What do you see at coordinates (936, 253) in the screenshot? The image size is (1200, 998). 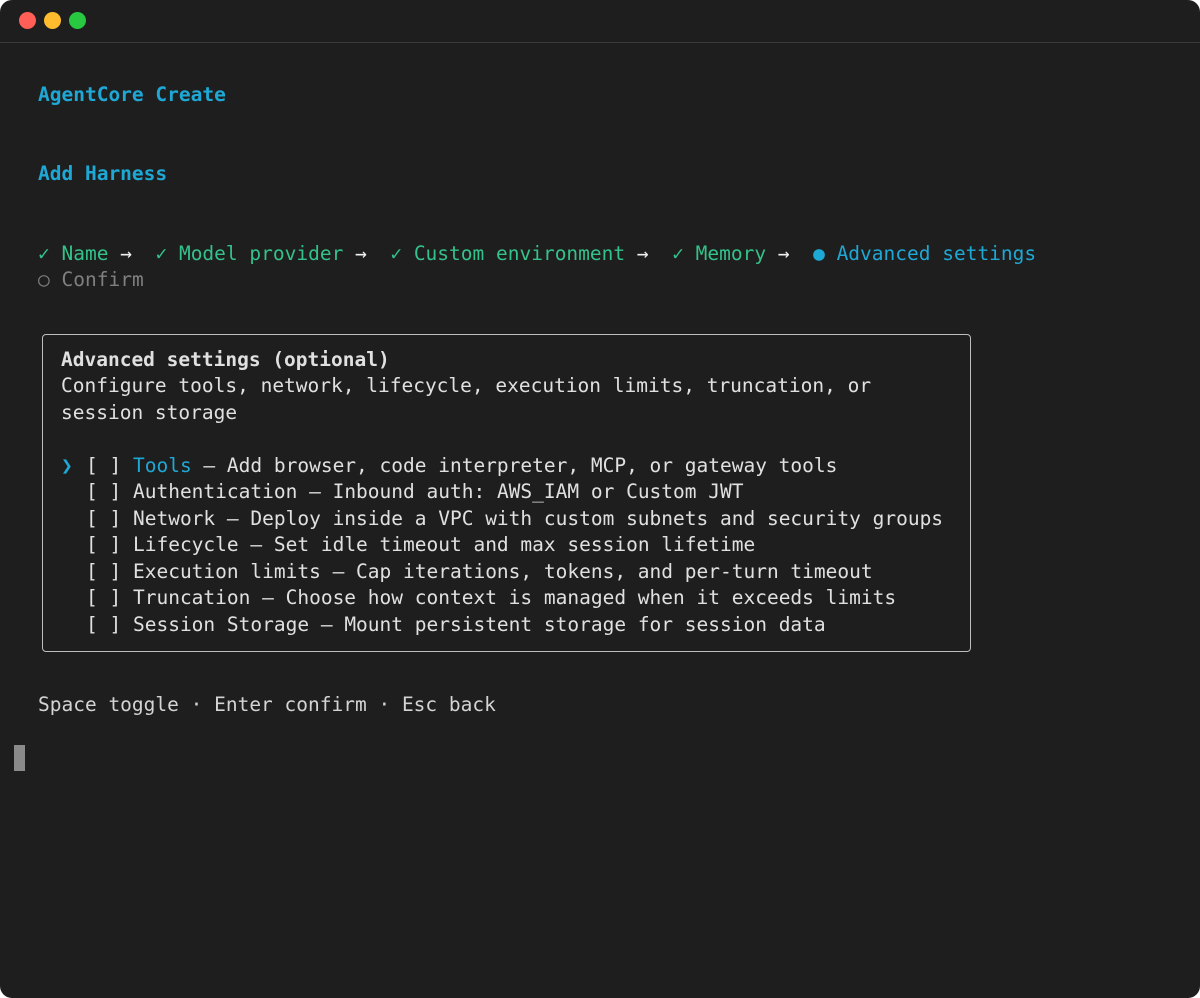 I see `step-advanced-settings: Advanced settings` at bounding box center [936, 253].